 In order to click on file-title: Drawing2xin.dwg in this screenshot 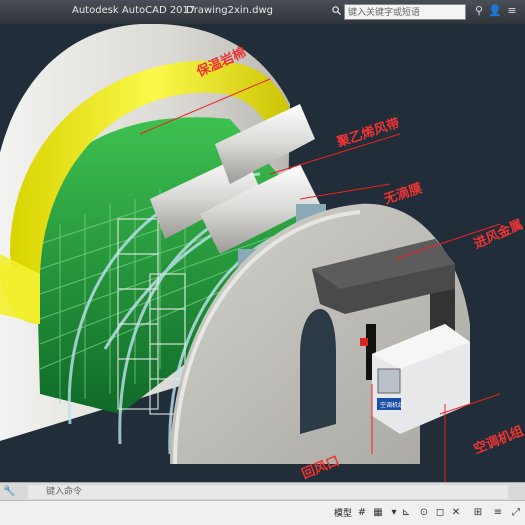, I will do `click(230, 10)`.